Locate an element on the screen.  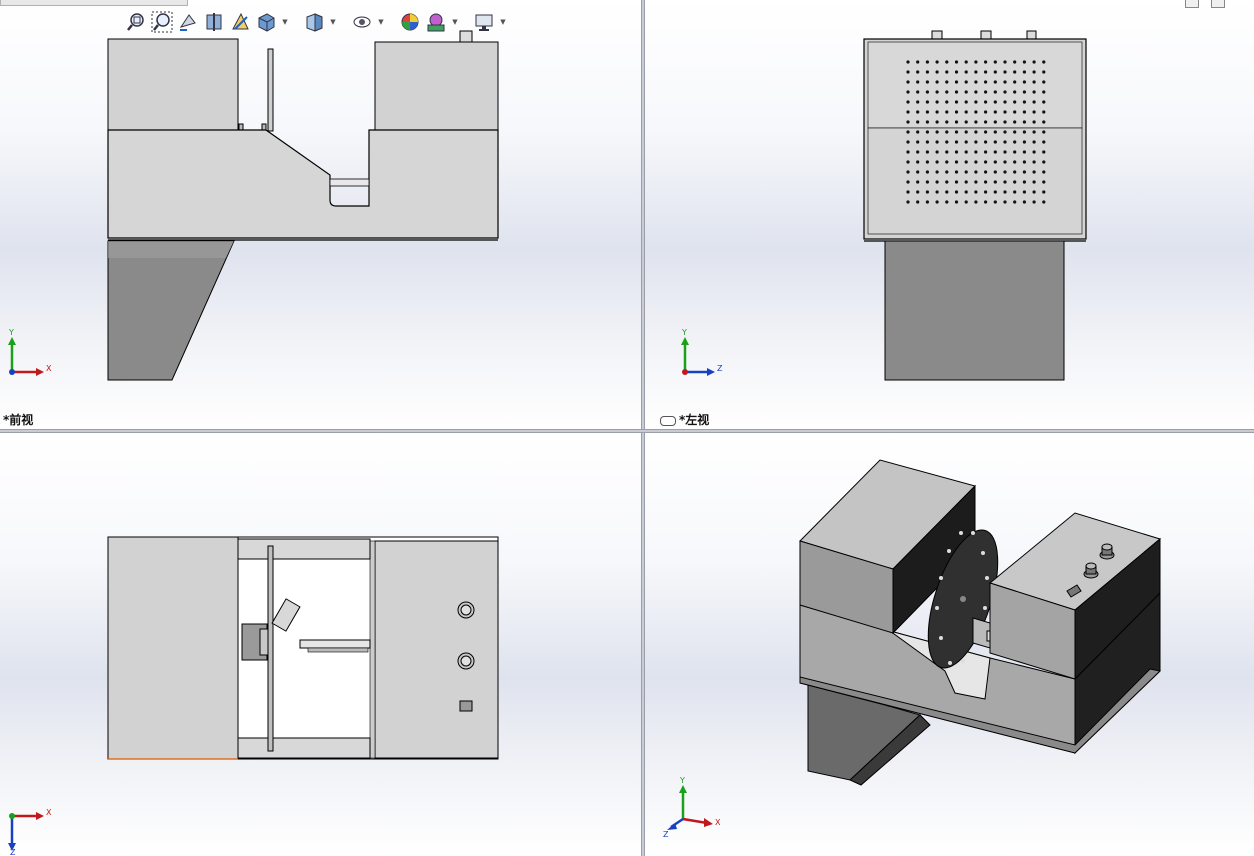
link-views-icon is located at coordinates (668, 420).